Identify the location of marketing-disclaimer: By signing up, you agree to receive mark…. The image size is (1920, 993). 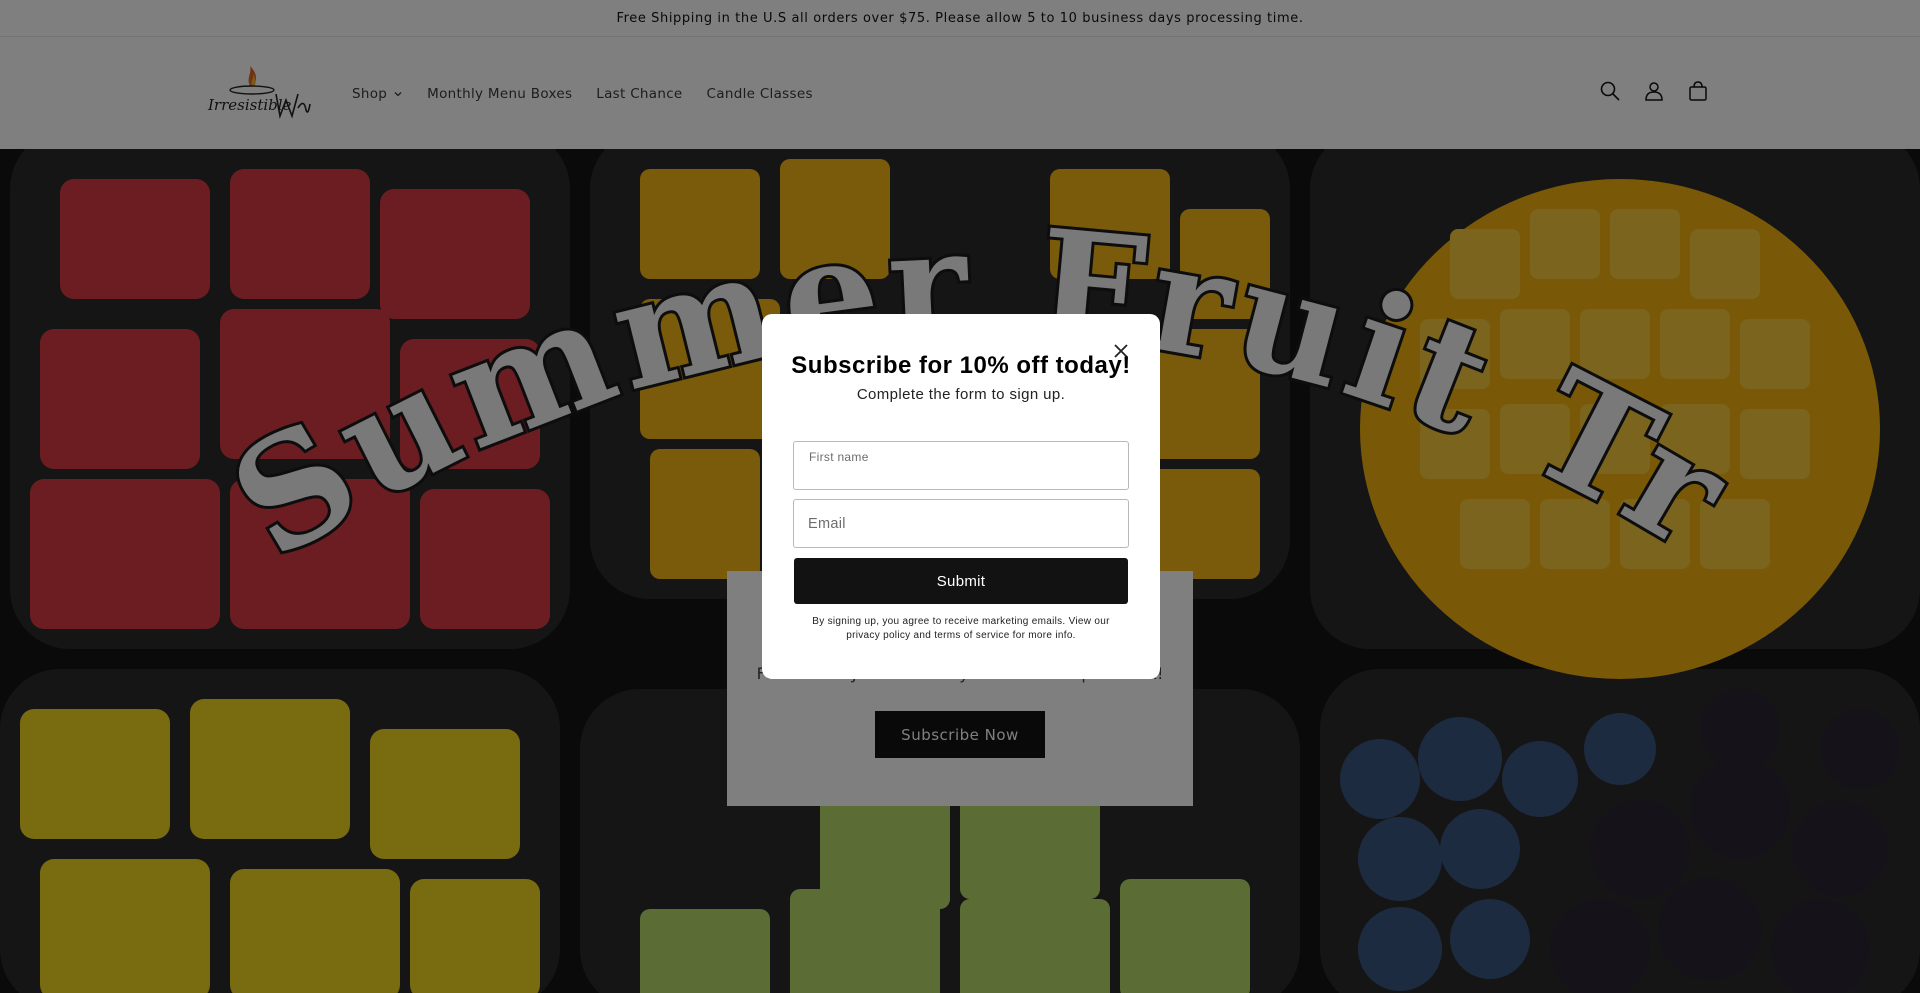
(961, 628).